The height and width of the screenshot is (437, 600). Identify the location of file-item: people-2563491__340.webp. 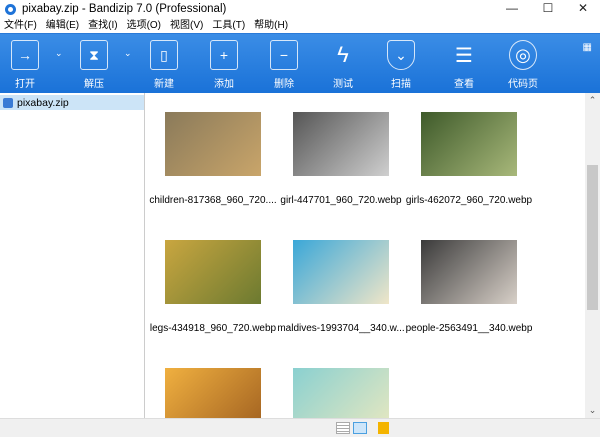
(469, 287).